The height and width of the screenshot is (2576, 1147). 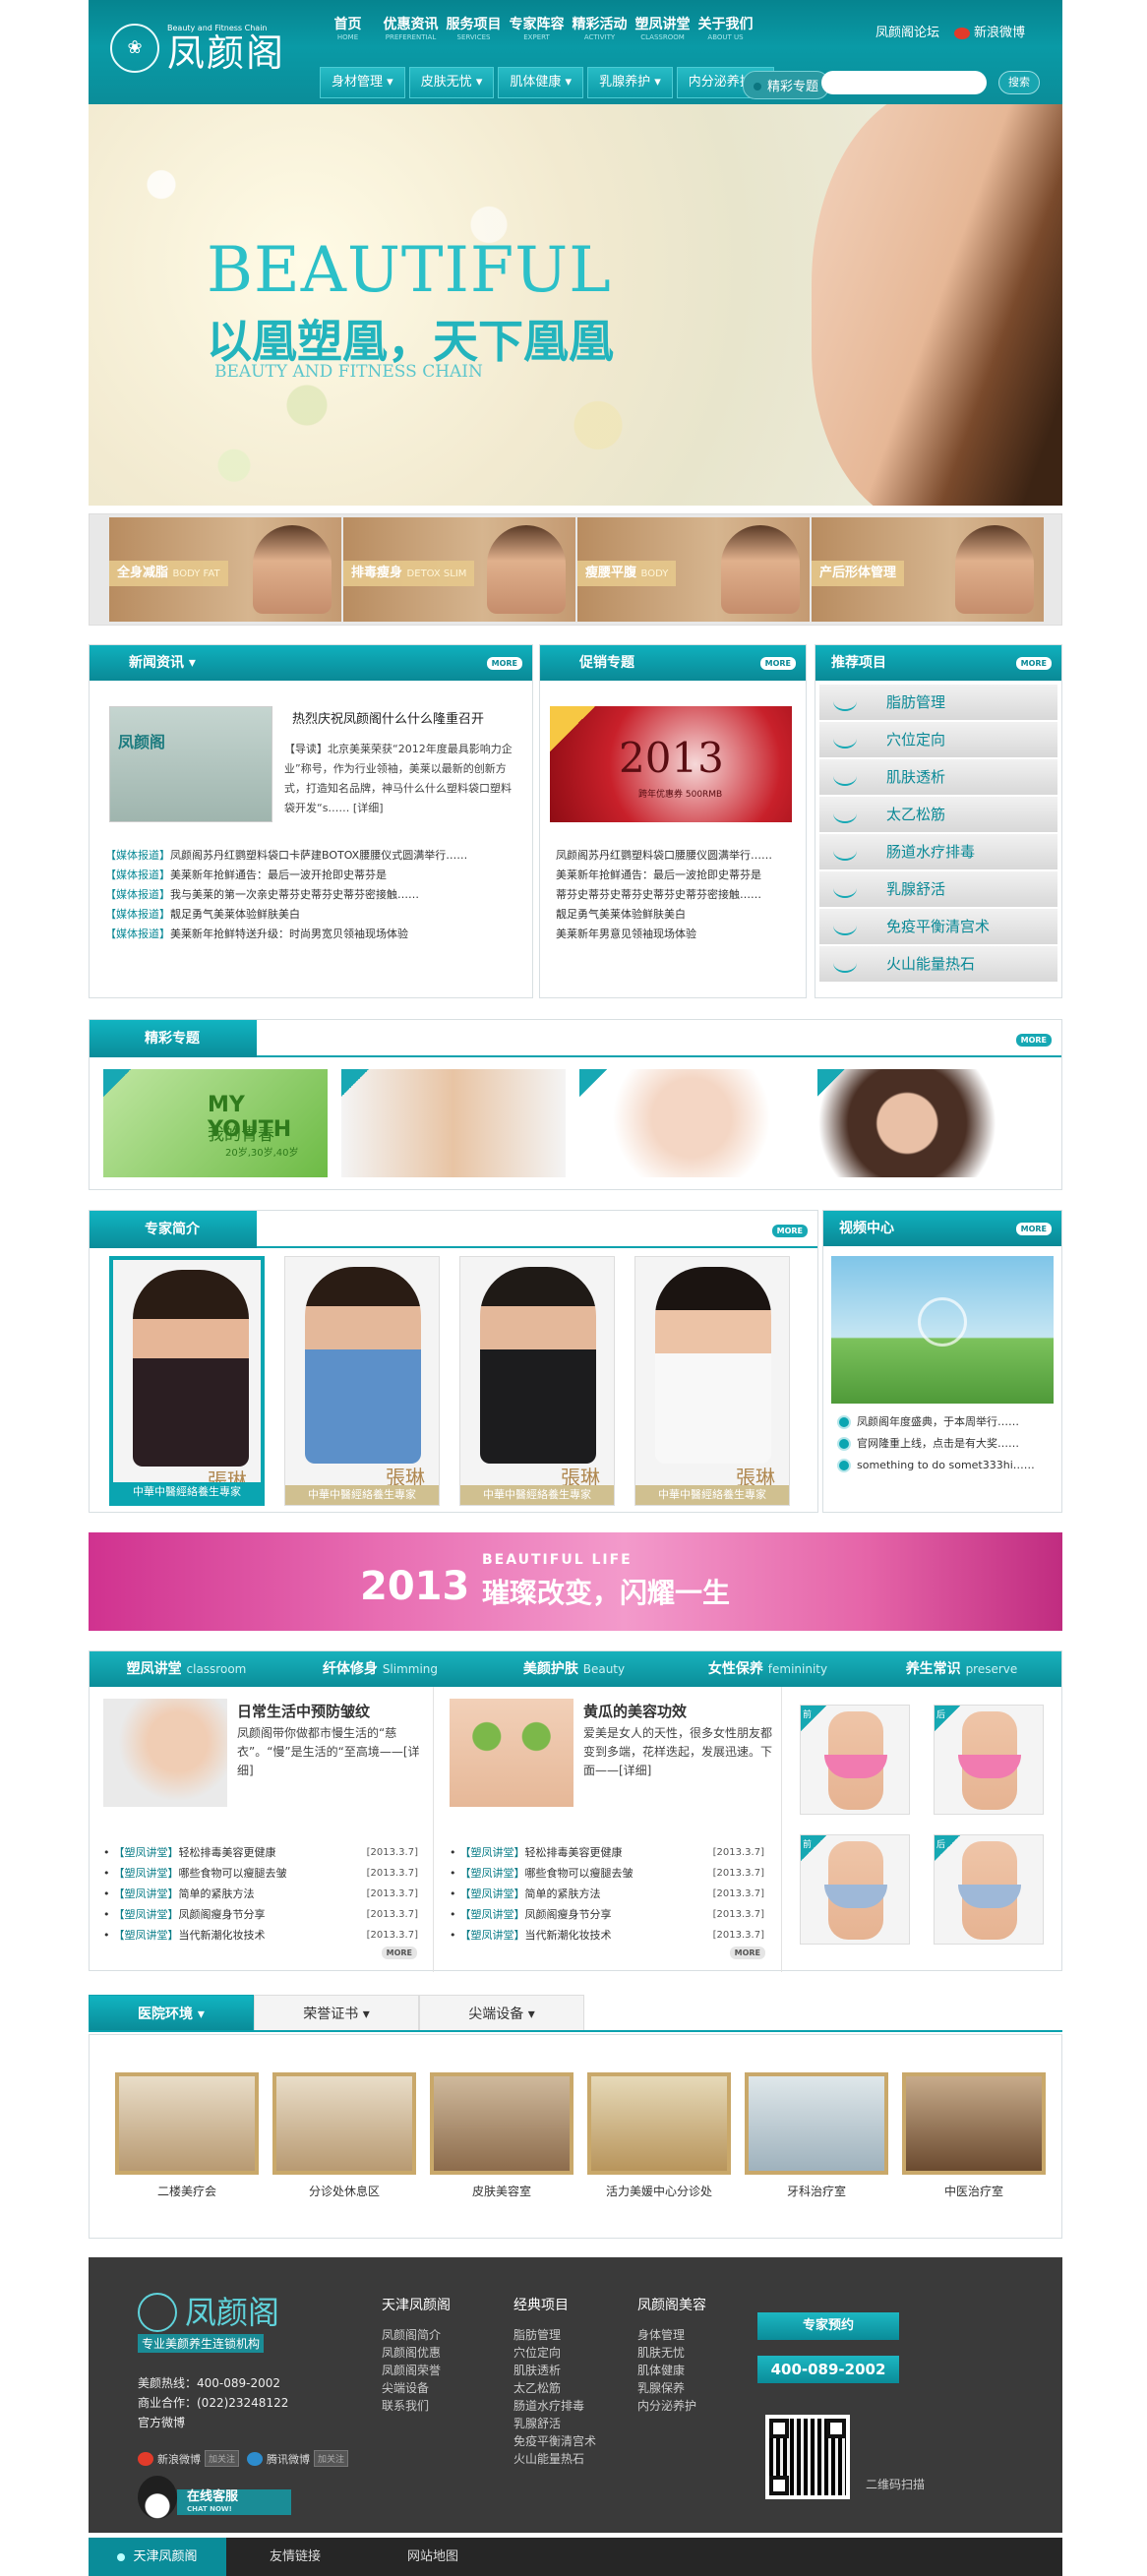 What do you see at coordinates (311, 876) in the screenshot?
I see `list-item: 【媒体报道】美莱新年抢鲜通告：最后一波开抢即史蒂芬是` at bounding box center [311, 876].